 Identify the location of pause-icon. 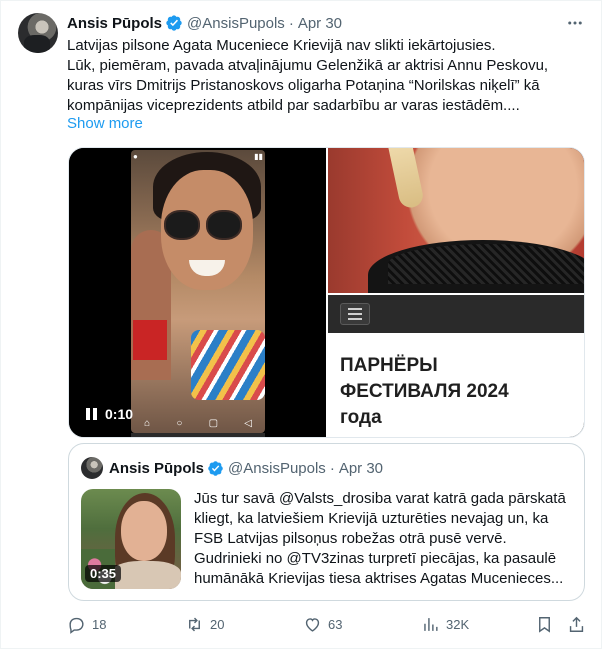
(93, 415).